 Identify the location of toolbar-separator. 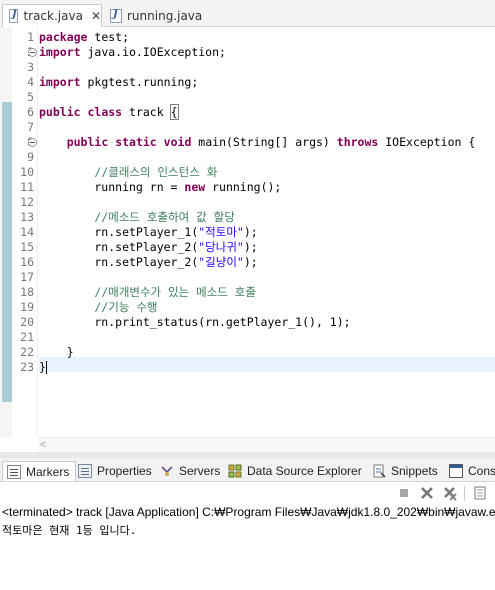
(464, 493).